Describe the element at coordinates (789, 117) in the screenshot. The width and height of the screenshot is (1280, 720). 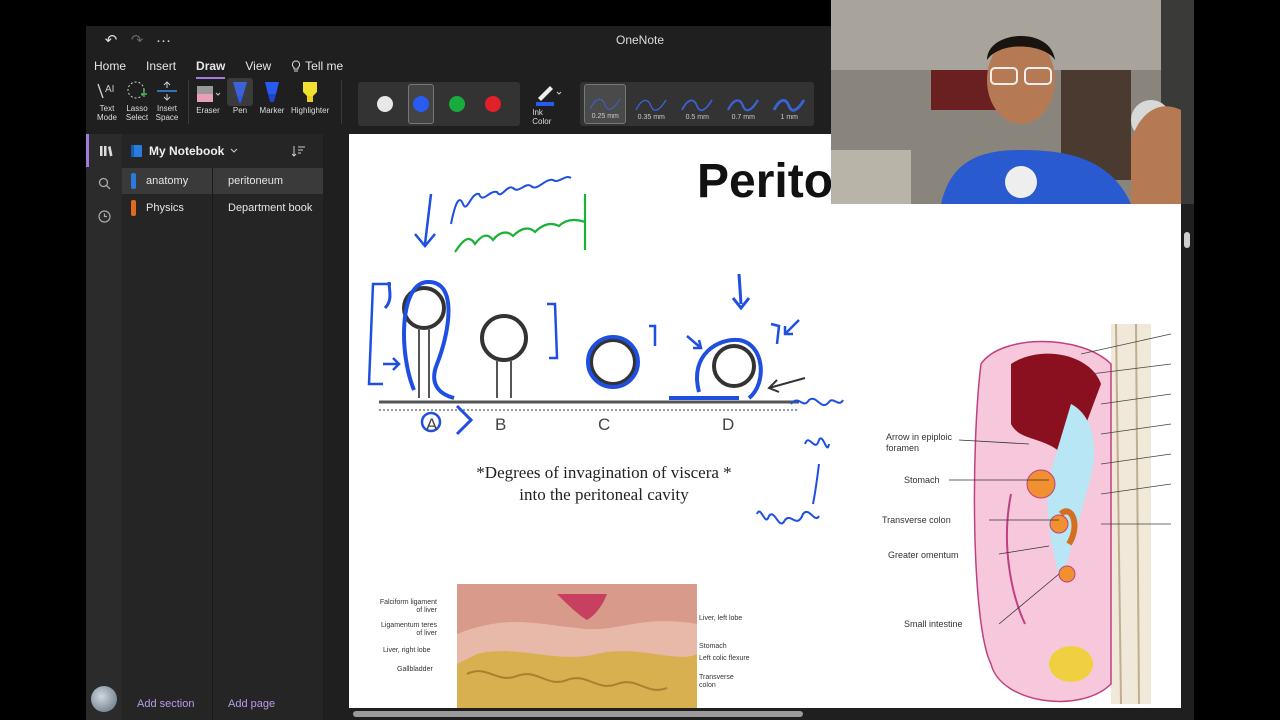
I see `thickness-label: 1 mm` at that location.